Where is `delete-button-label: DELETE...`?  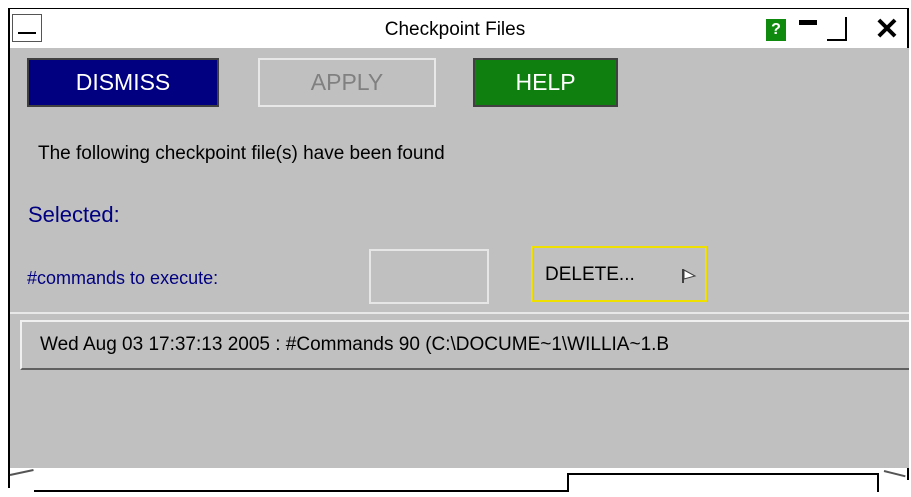 delete-button-label: DELETE... is located at coordinates (590, 274).